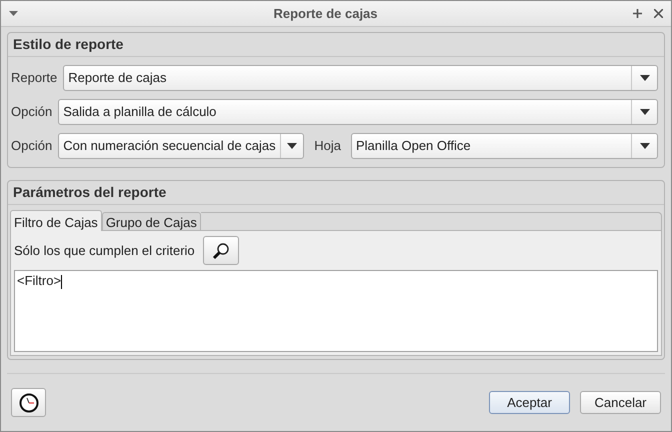 This screenshot has width=672, height=432. I want to click on dropdown-value: Salida a planilla de cálculo, so click(140, 112).